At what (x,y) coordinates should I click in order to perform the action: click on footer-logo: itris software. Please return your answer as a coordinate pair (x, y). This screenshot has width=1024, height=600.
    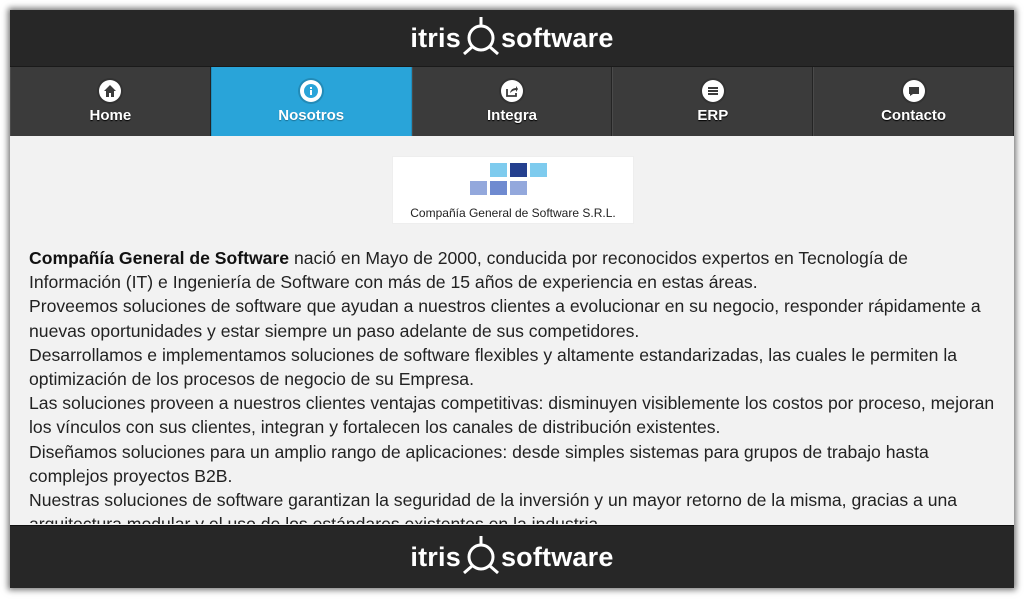
    Looking at the image, I should click on (511, 557).